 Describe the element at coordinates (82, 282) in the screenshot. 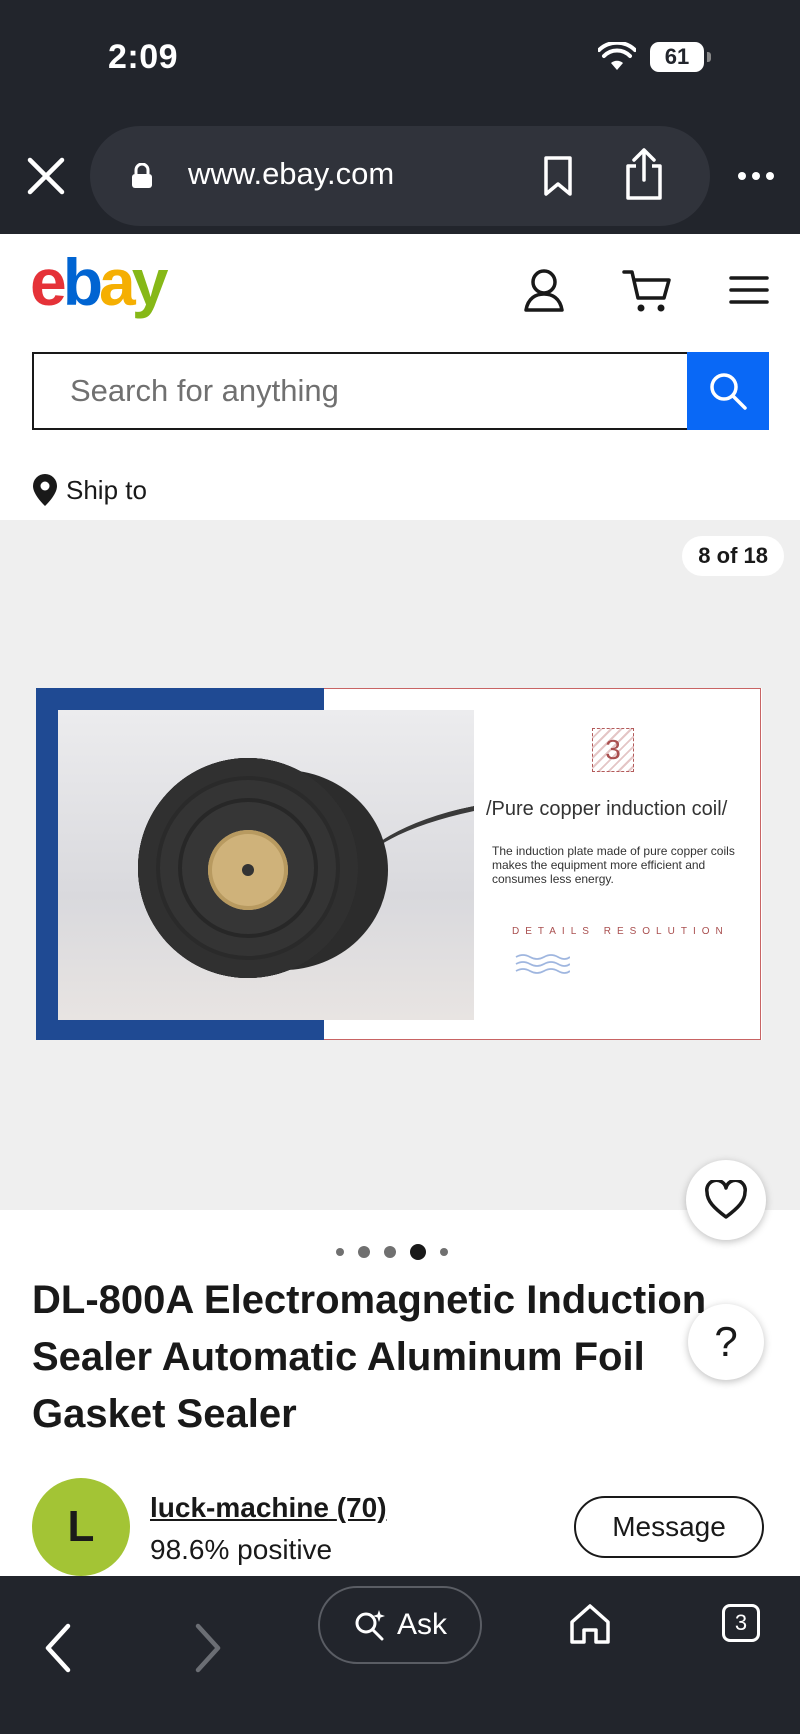

I see `logo-letter: b` at that location.